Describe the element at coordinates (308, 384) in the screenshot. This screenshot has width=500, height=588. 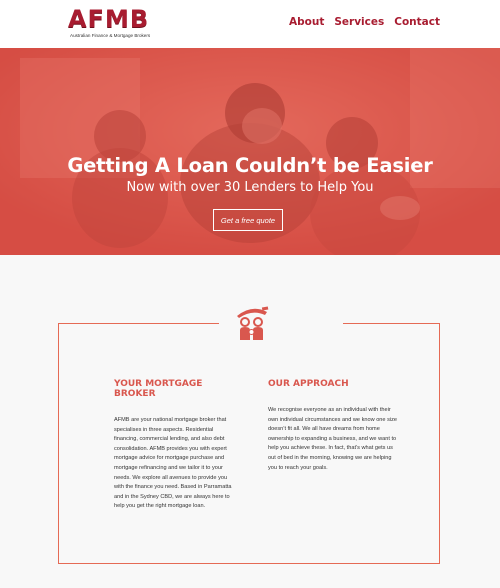
I see `approach-heading: OUR APPROACH` at that location.